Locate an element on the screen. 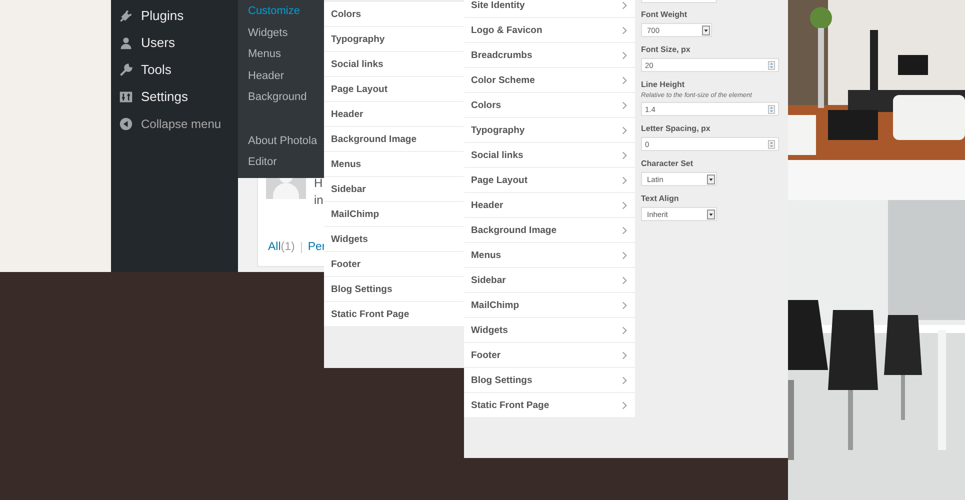  wrench-icon is located at coordinates (126, 69).